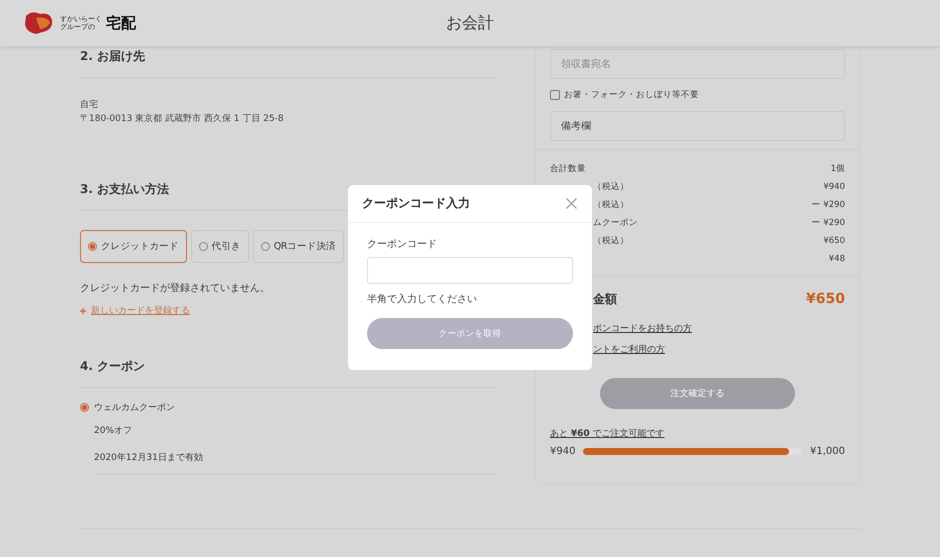  I want to click on field-label: クーポンコード, so click(402, 244).